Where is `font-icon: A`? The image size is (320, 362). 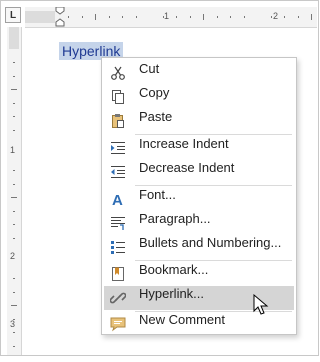
font-icon: A is located at coordinates (118, 199).